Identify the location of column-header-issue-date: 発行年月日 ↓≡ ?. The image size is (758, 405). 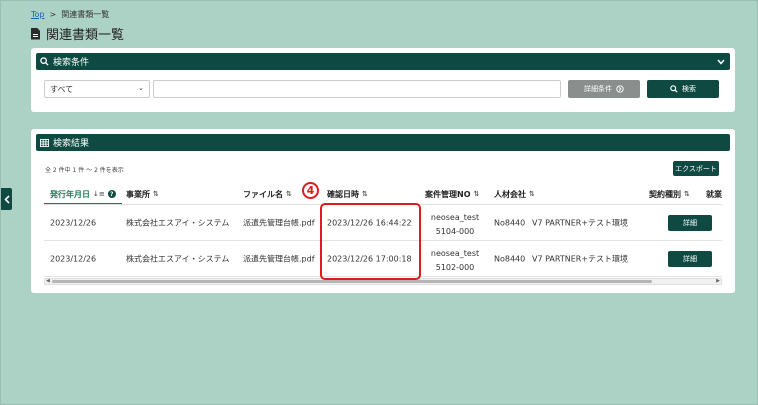
(83, 194).